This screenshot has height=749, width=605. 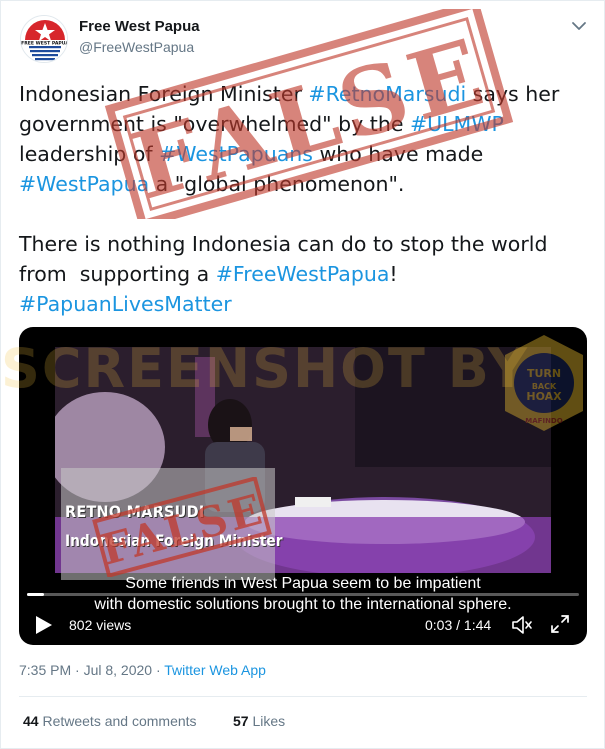 I want to click on retweets-stat: 44 Retweets and comments, so click(x=110, y=721).